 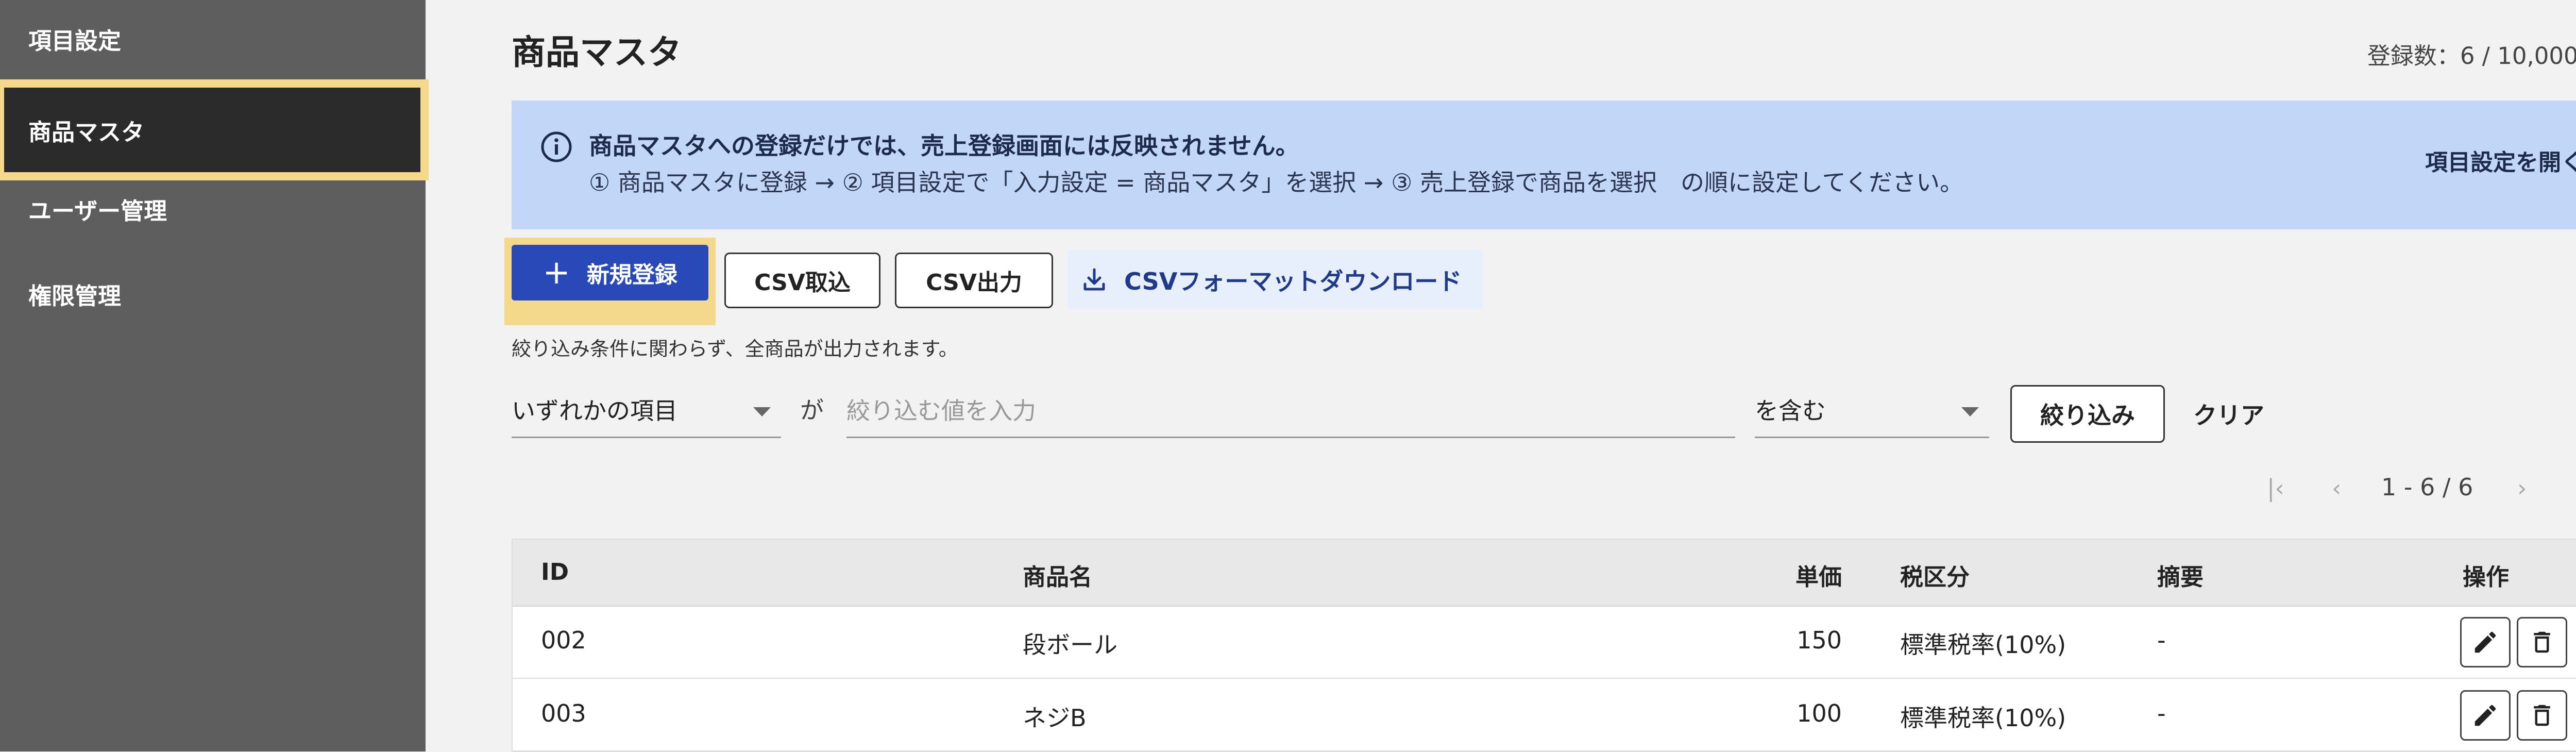 What do you see at coordinates (1544, 642) in the screenshot?
I see `table-row: 002 段ボール 150 標準税率(10%) -` at bounding box center [1544, 642].